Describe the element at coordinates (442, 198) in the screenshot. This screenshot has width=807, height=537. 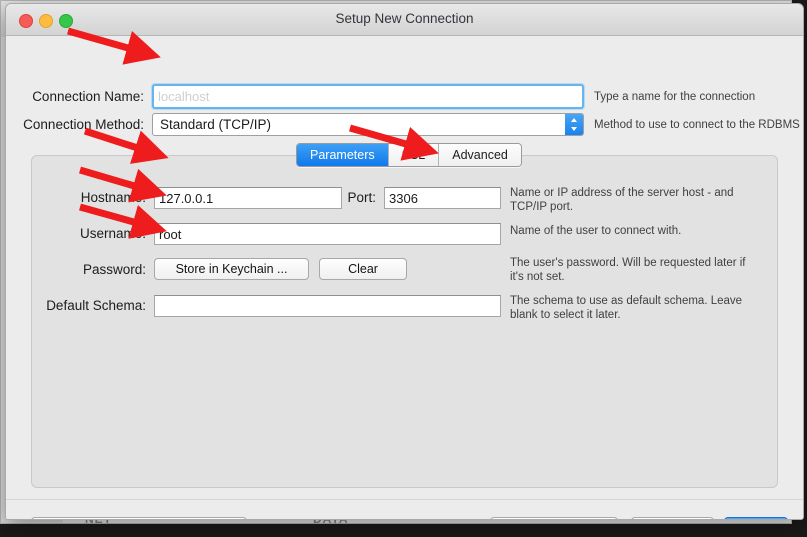
I see `port-input` at that location.